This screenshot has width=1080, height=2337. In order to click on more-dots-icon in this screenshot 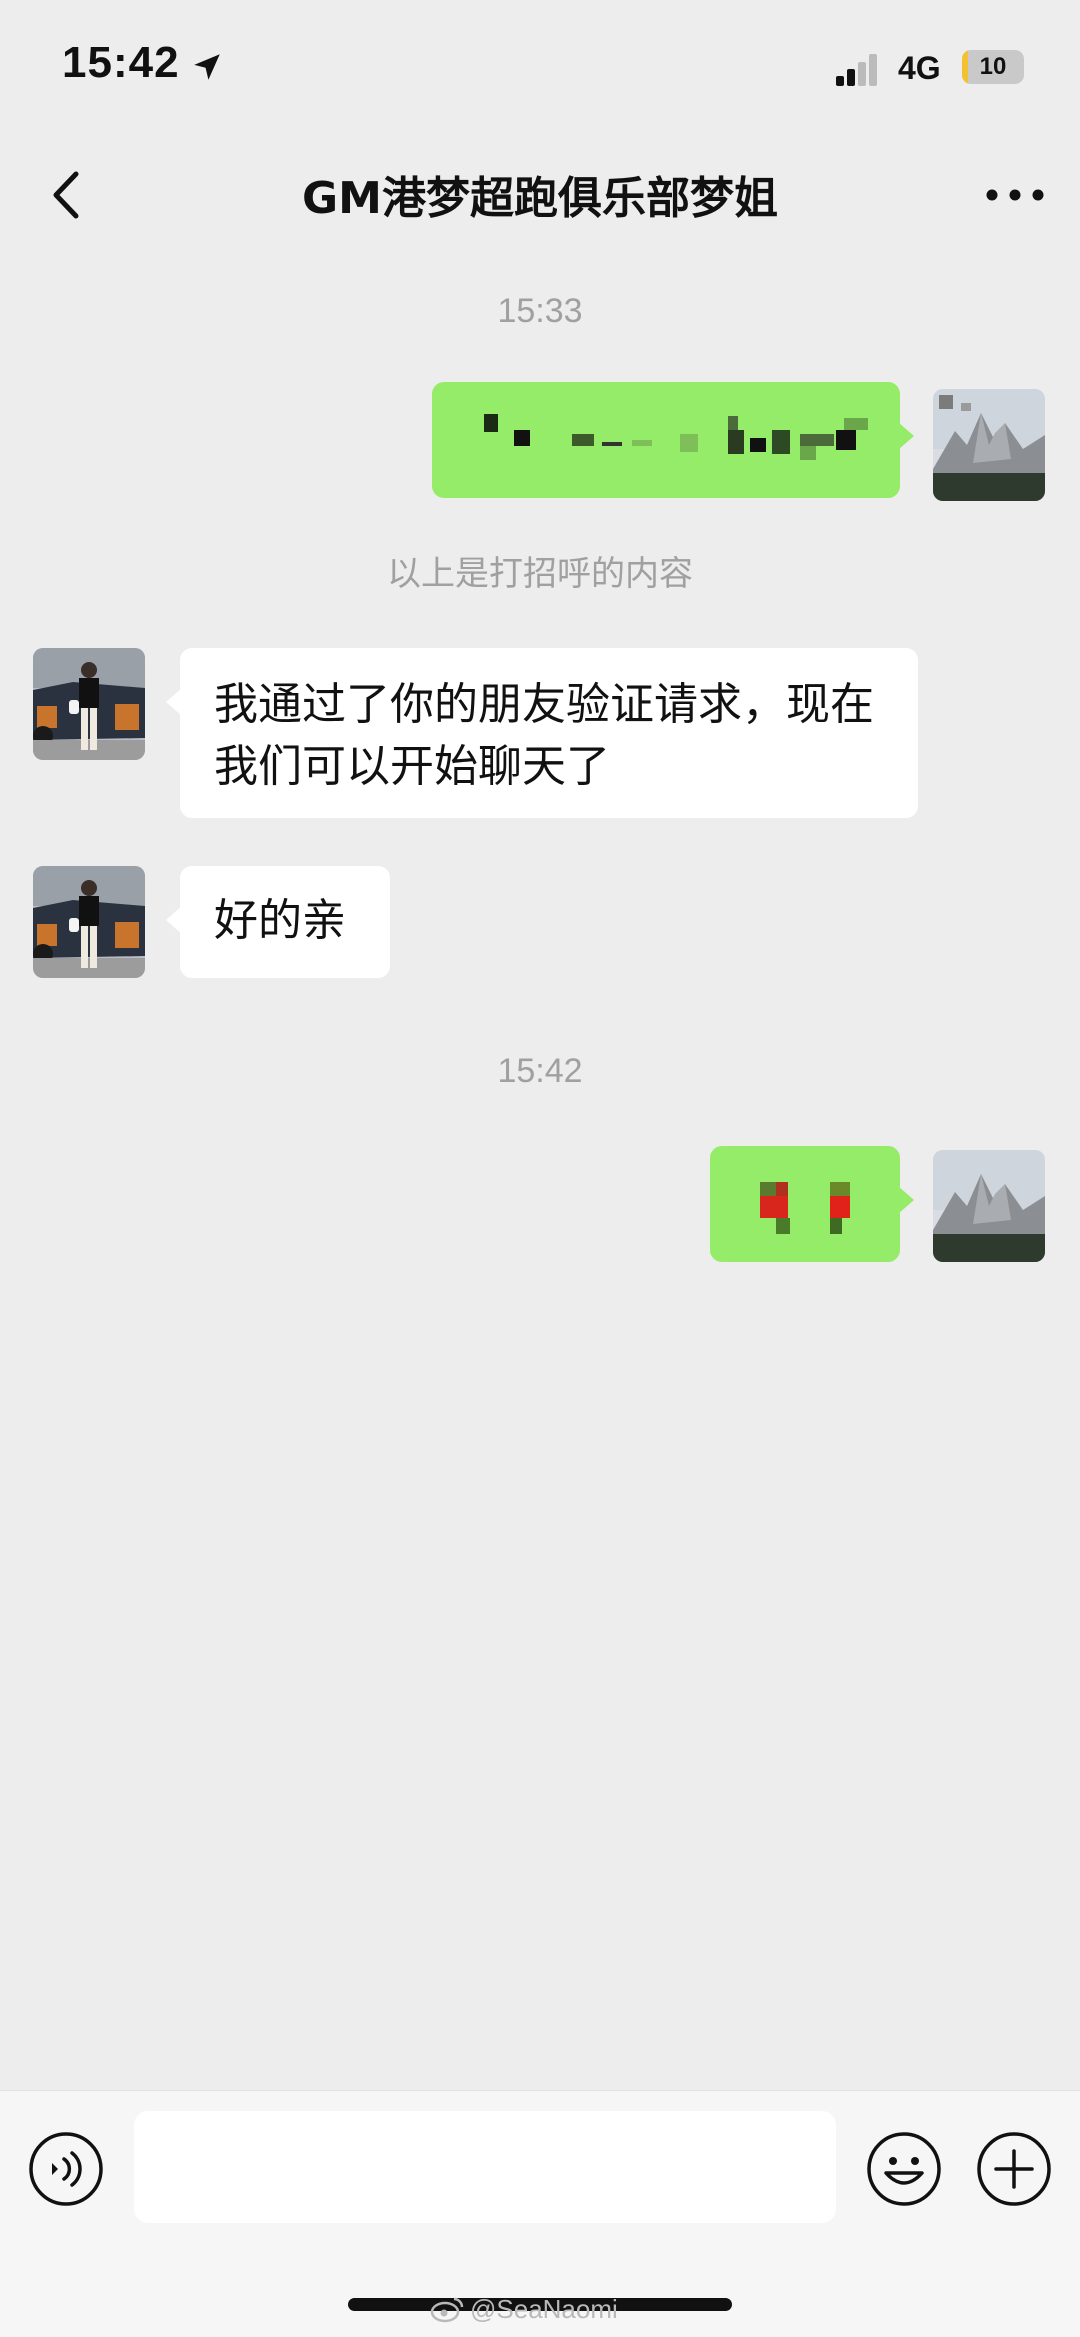, I will do `click(1015, 195)`.